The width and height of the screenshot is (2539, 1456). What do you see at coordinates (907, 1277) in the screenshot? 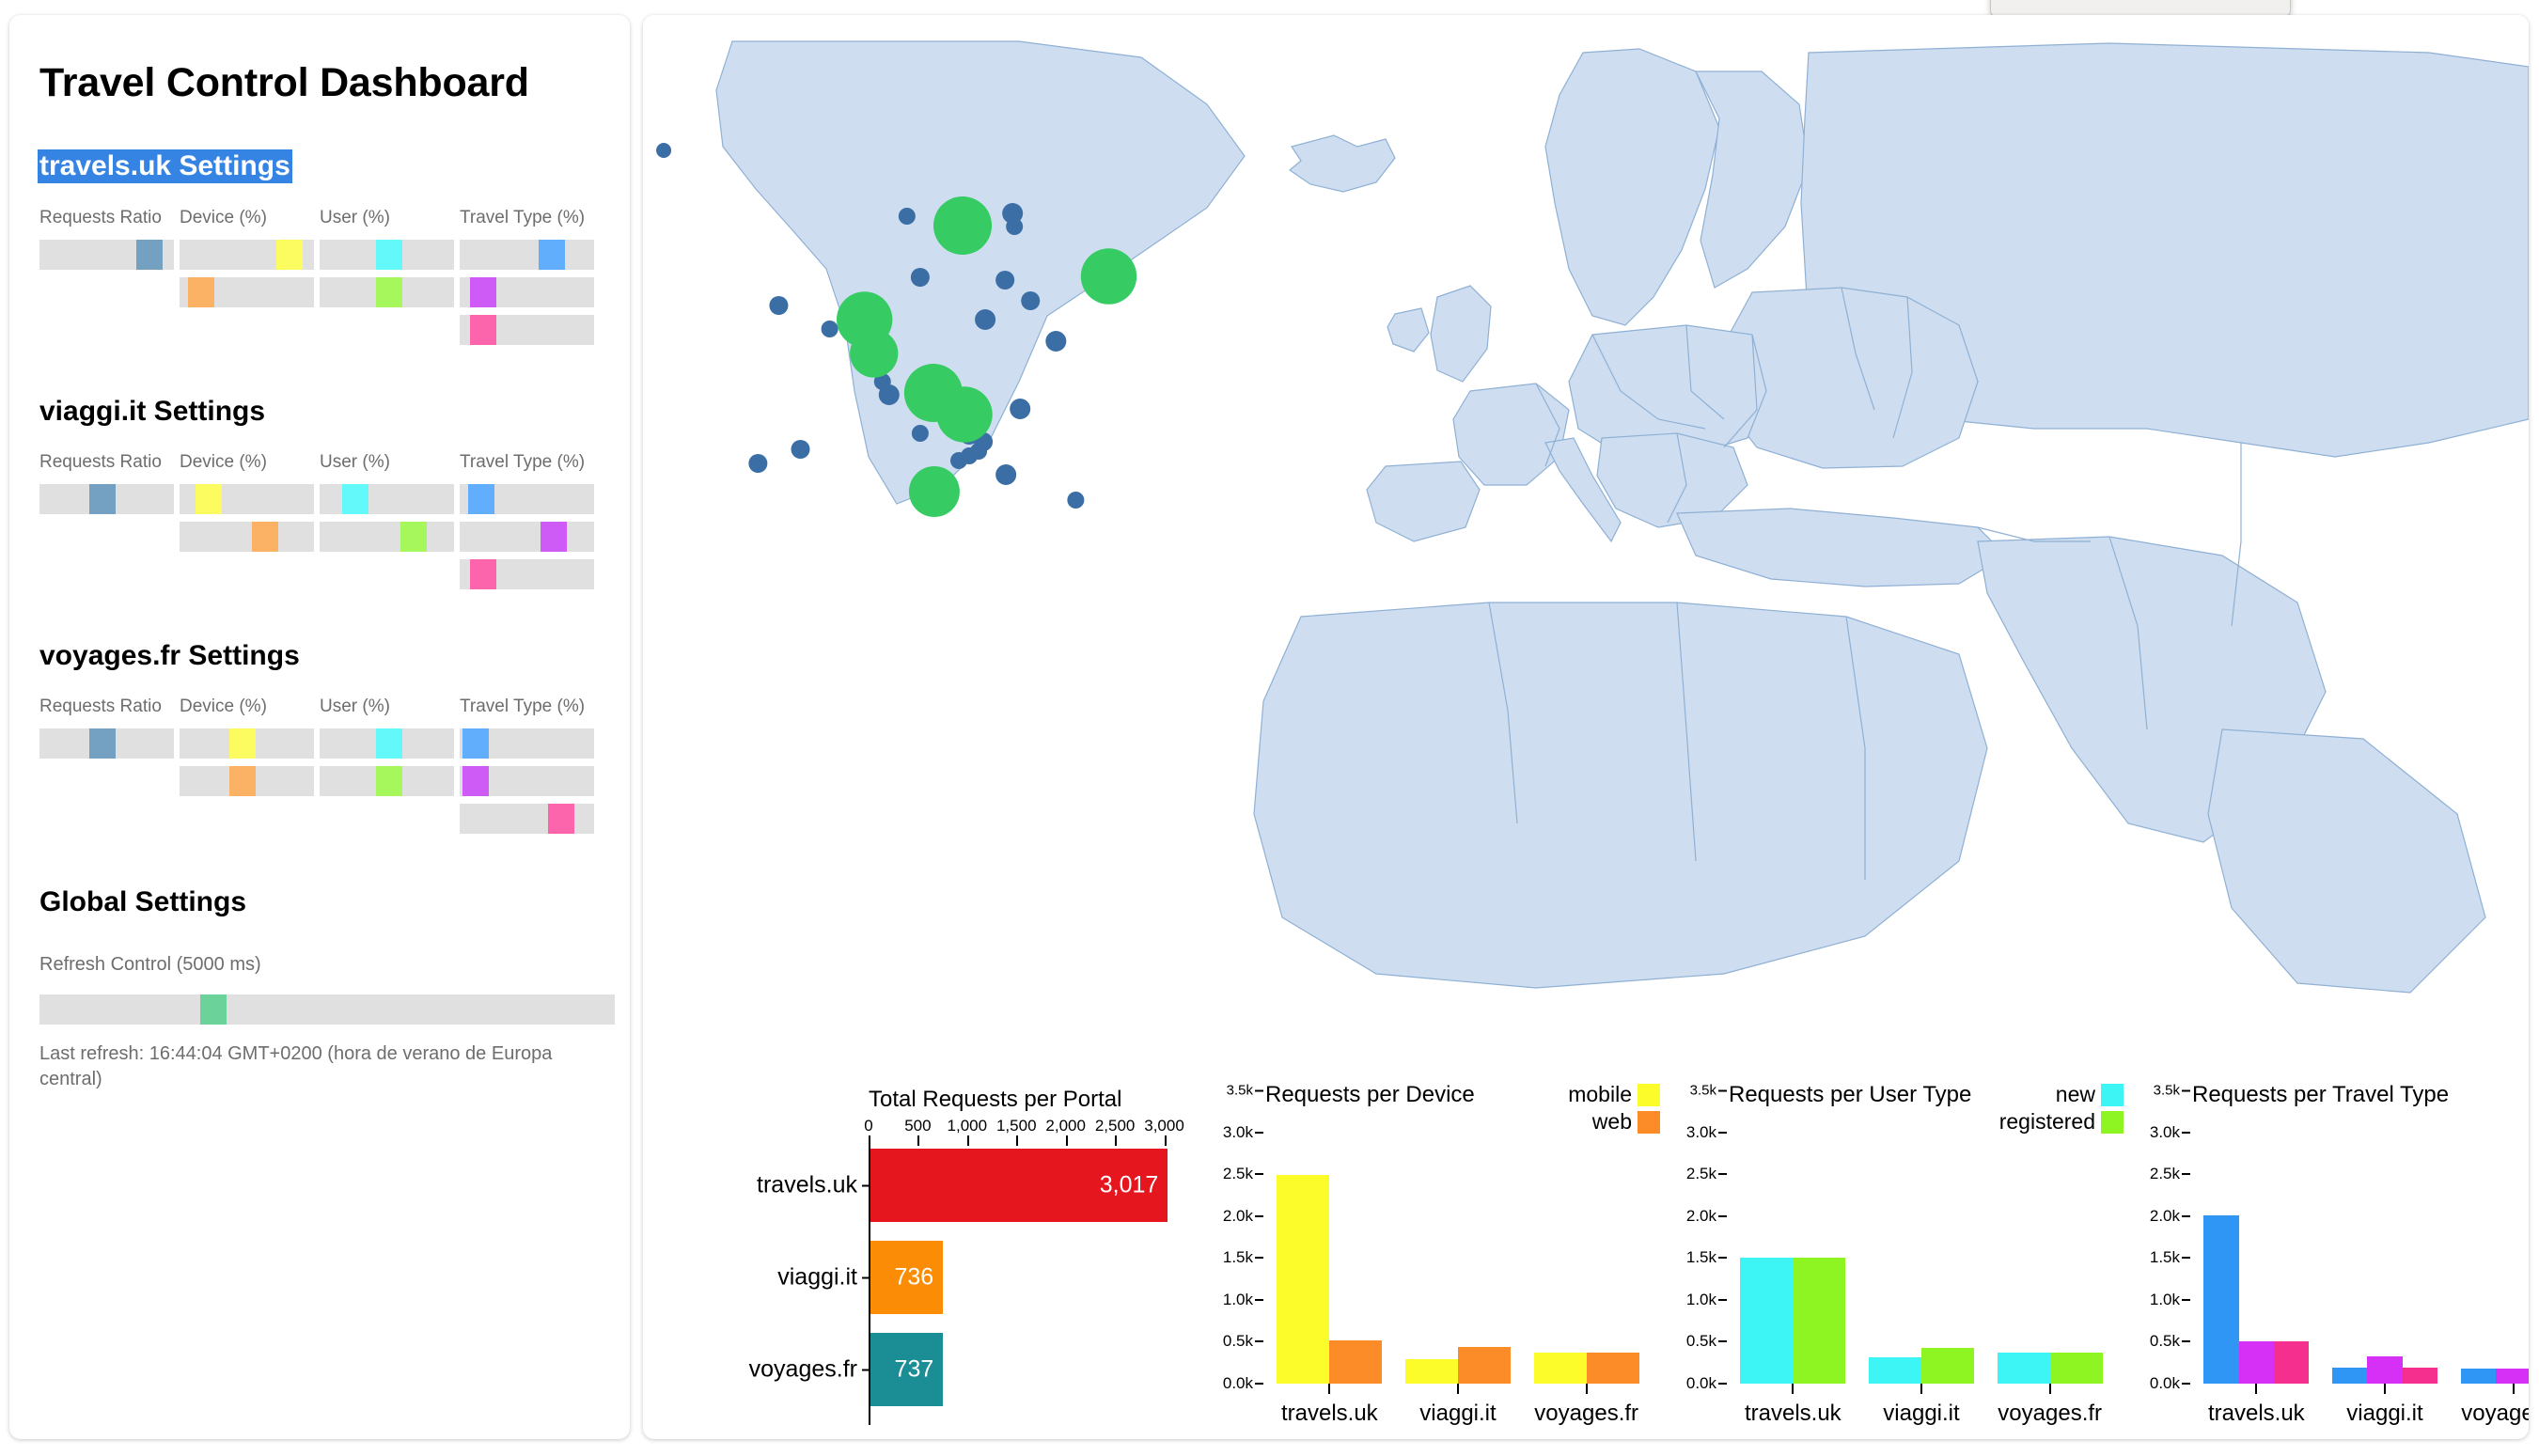
I see `bar: 736` at bounding box center [907, 1277].